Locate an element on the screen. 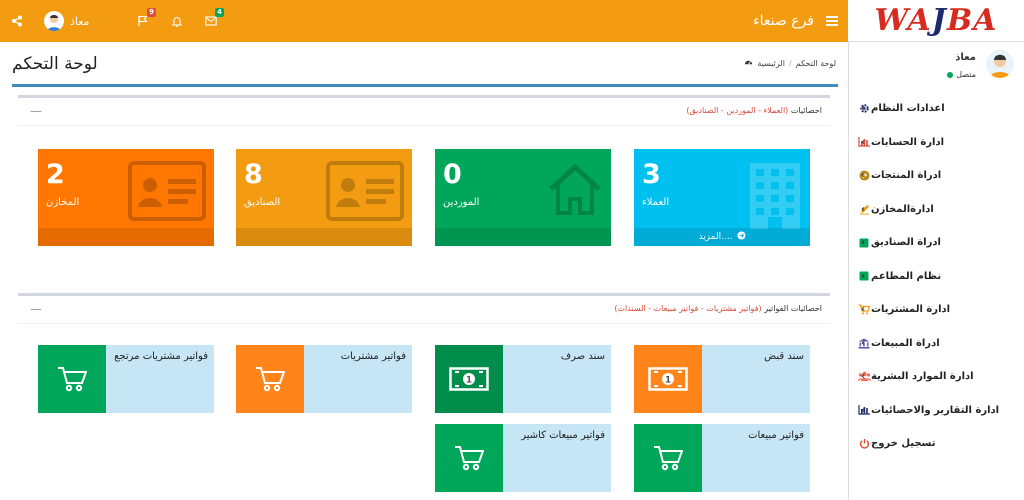 The width and height of the screenshot is (1024, 500). stat-value: 8 is located at coordinates (253, 174).